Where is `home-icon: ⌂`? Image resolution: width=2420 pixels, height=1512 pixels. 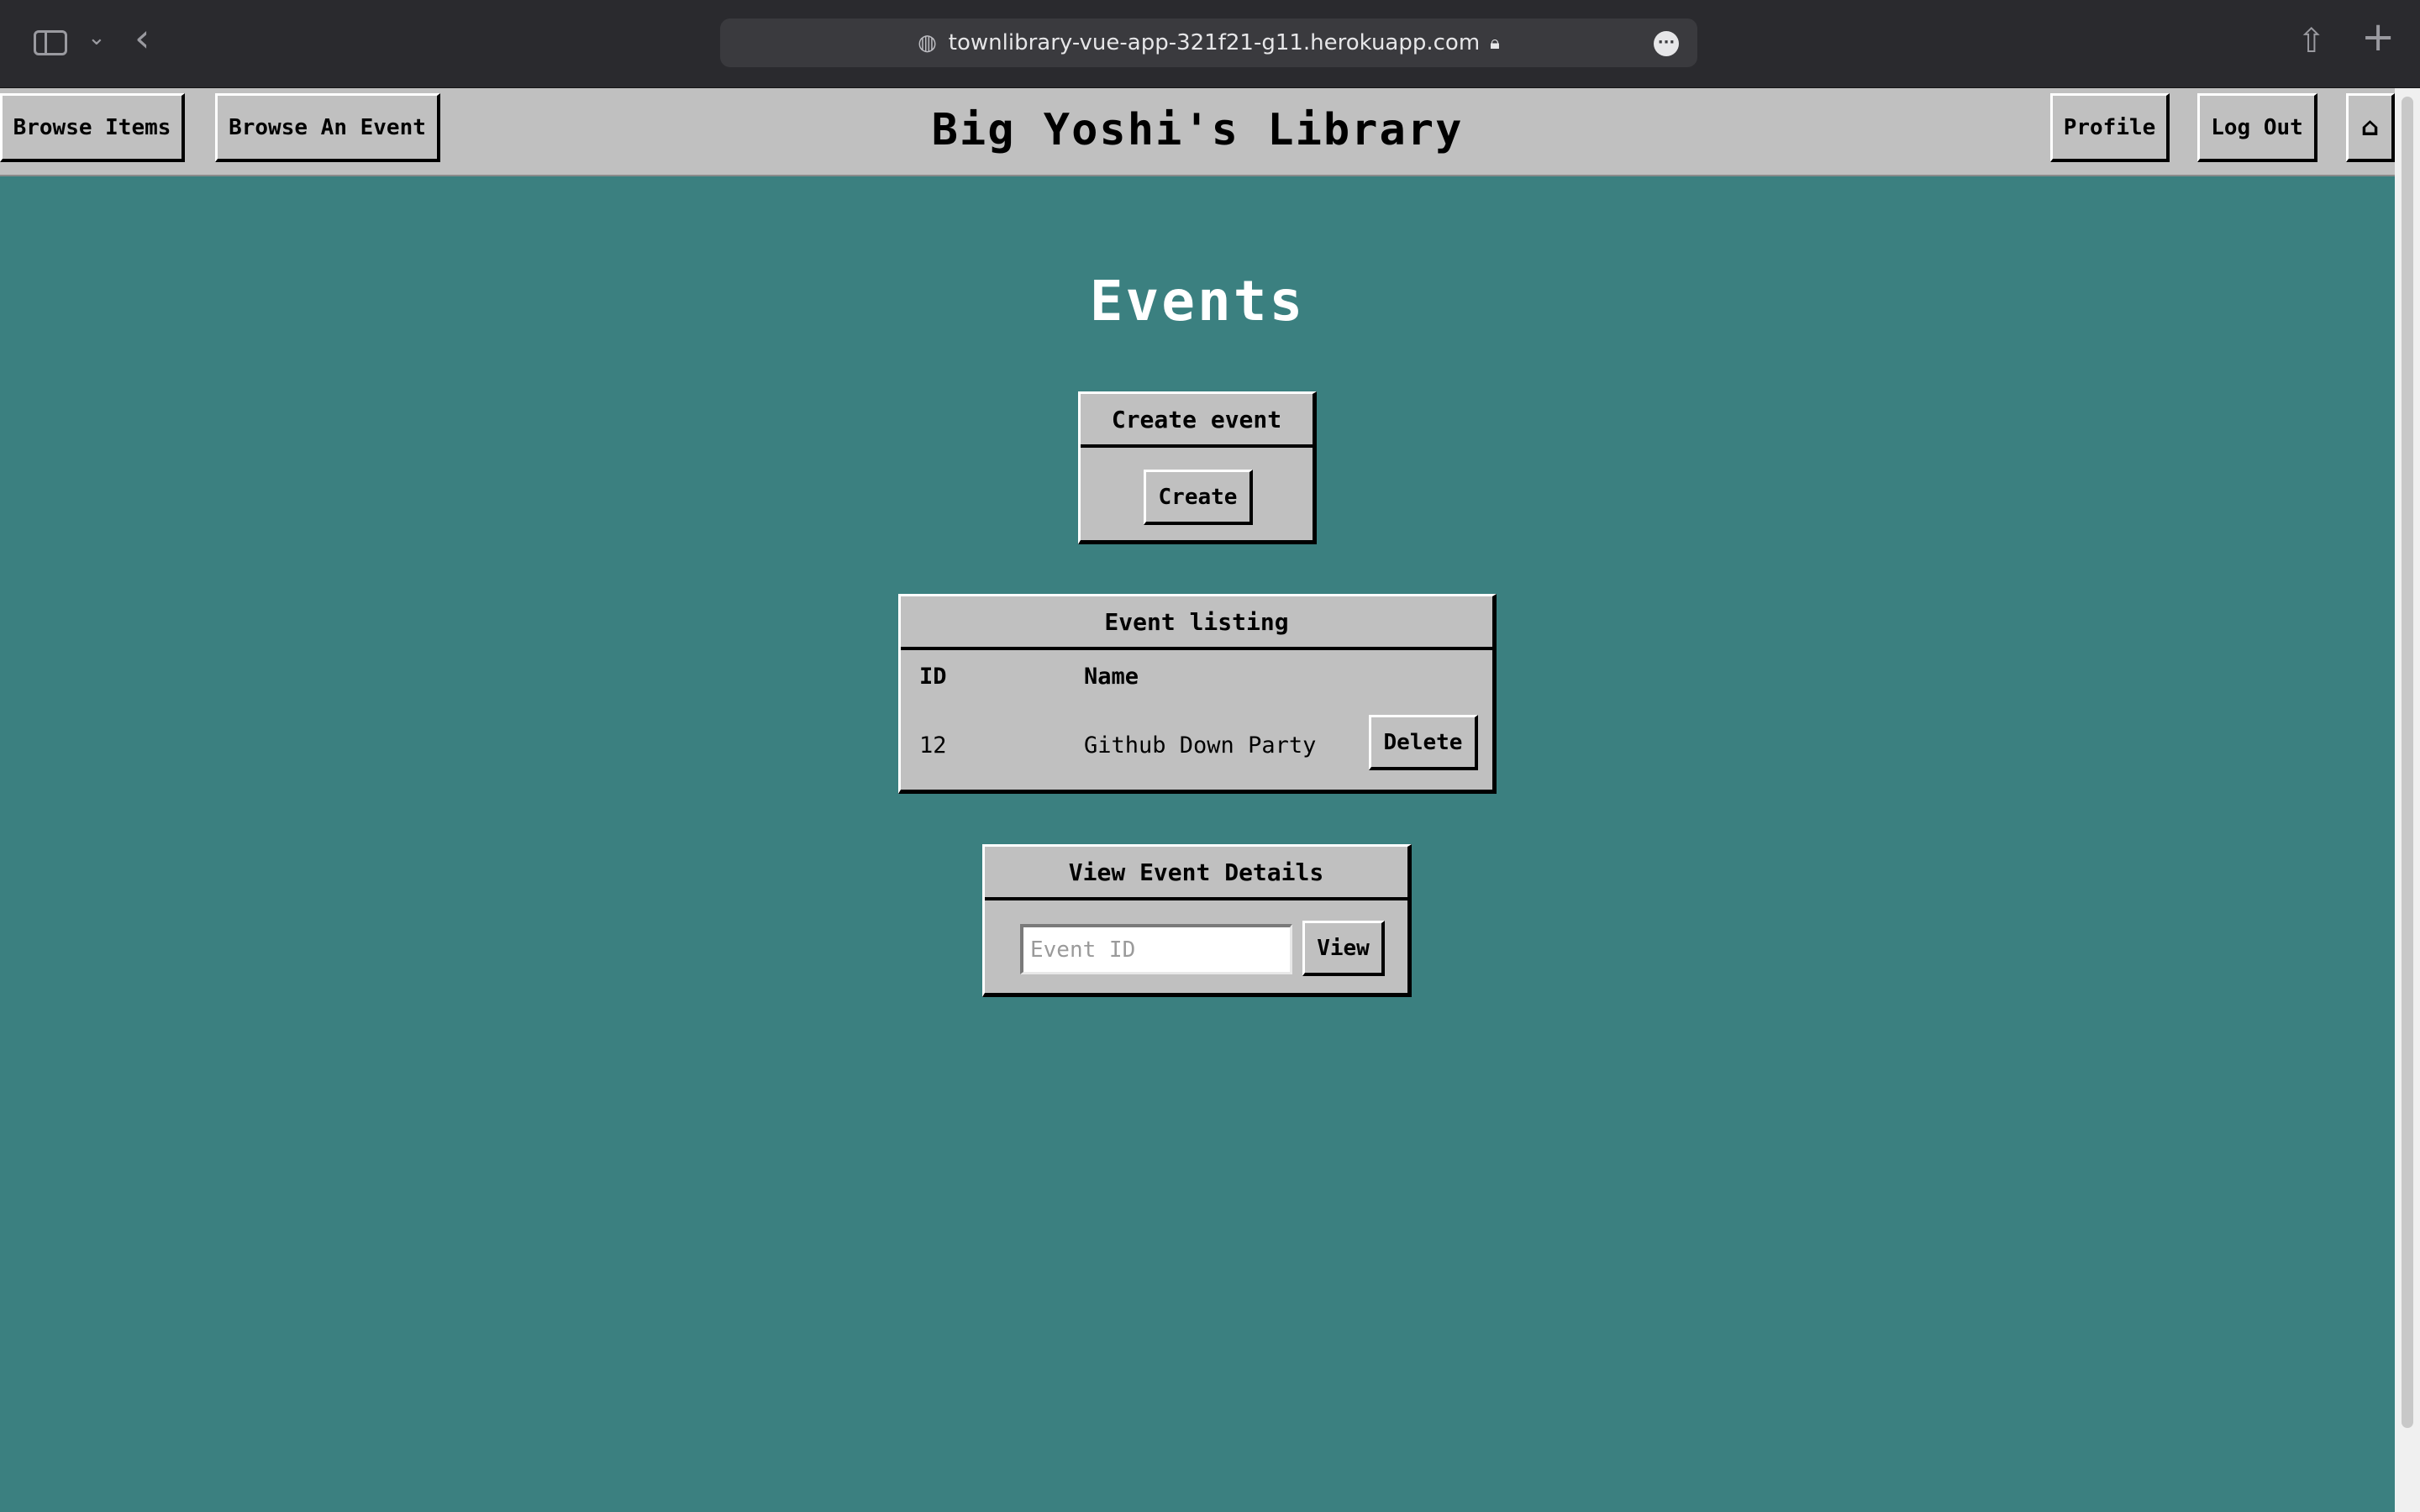
home-icon: ⌂ is located at coordinates (2370, 127).